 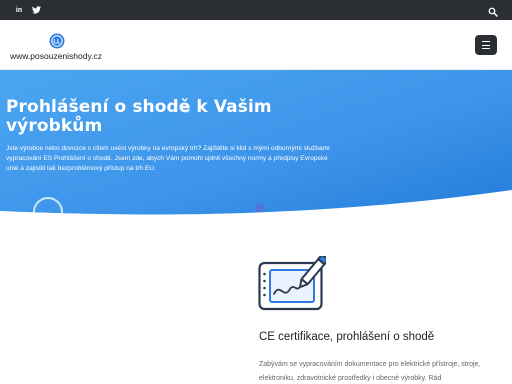 I want to click on feature-title: CE certifikace, prohlášení o shodě, so click(x=347, y=337).